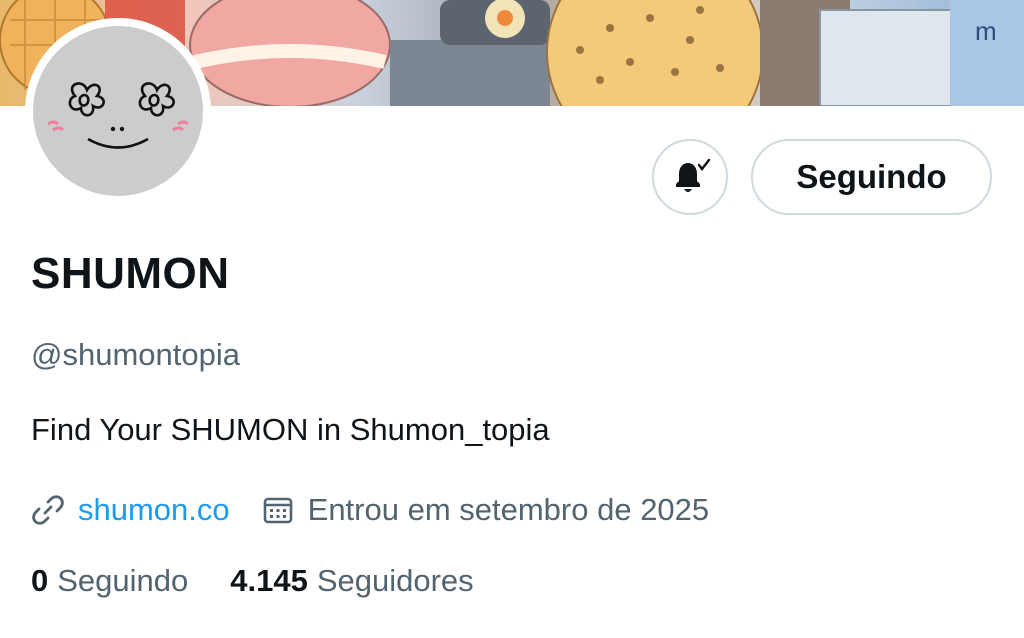 The image size is (1024, 638). I want to click on join-date: Entrou em setembro de 2025, so click(508, 509).